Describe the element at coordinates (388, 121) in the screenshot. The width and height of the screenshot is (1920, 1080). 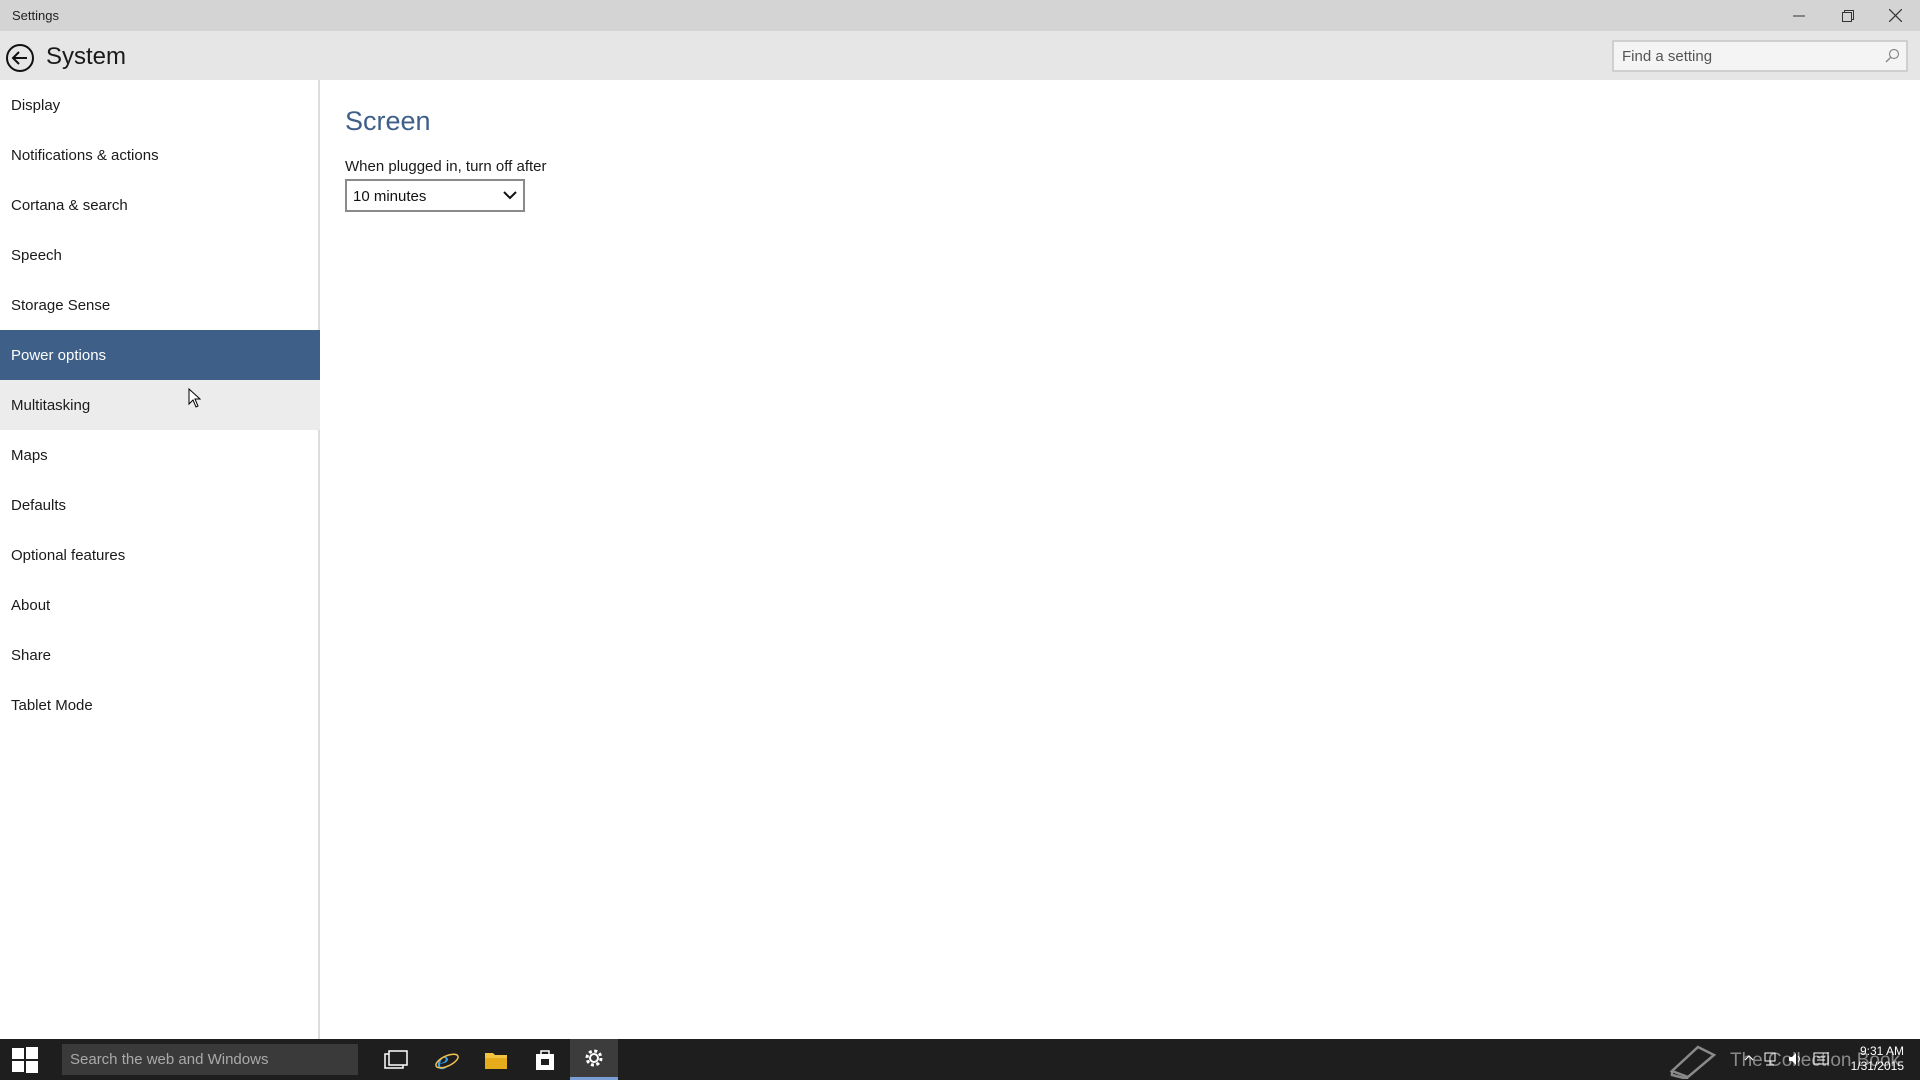
I see `section-title: Screen` at that location.